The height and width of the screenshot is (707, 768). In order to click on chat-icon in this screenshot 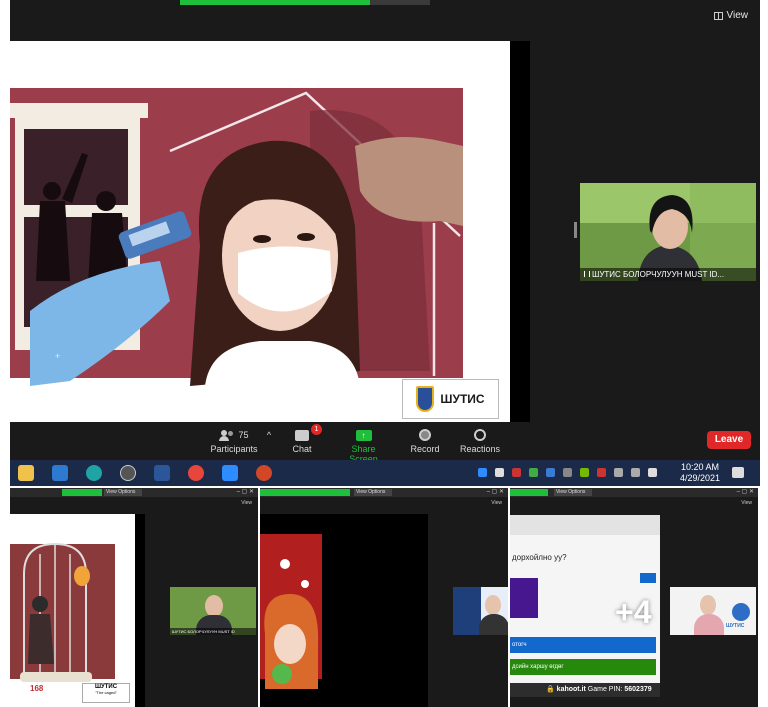, I will do `click(302, 435)`.